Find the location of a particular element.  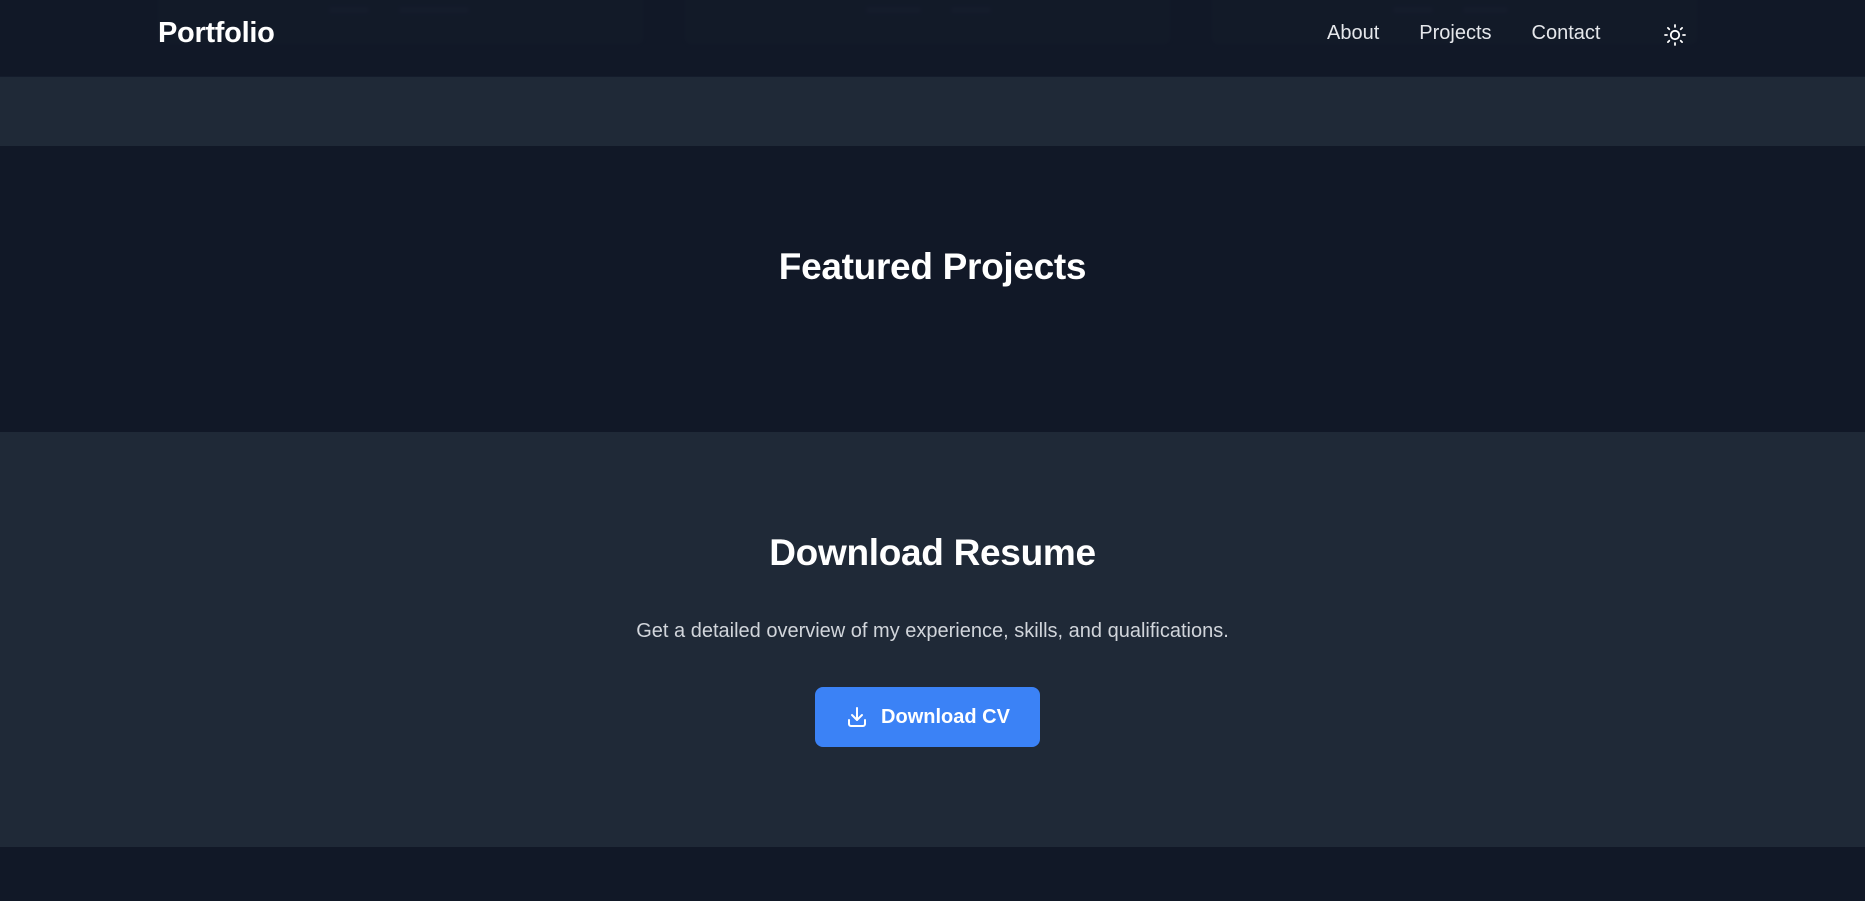

nav-link-projects: Projects is located at coordinates (1455, 33).